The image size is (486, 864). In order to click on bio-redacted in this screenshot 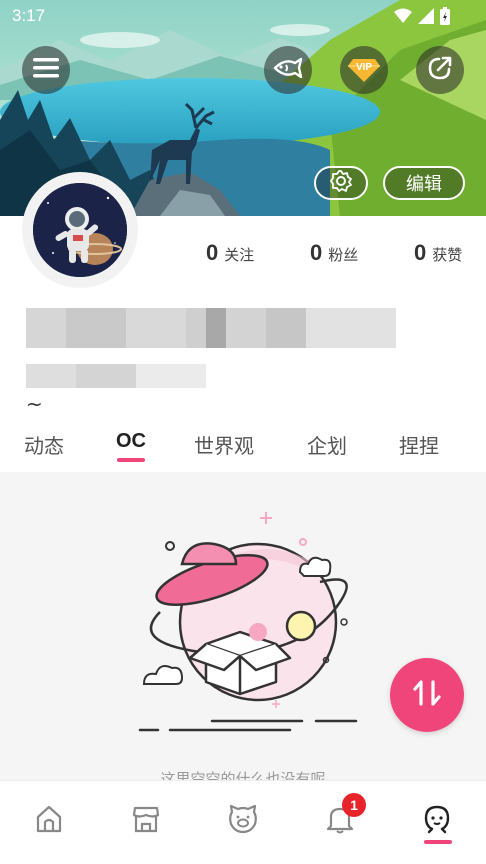, I will do `click(116, 376)`.